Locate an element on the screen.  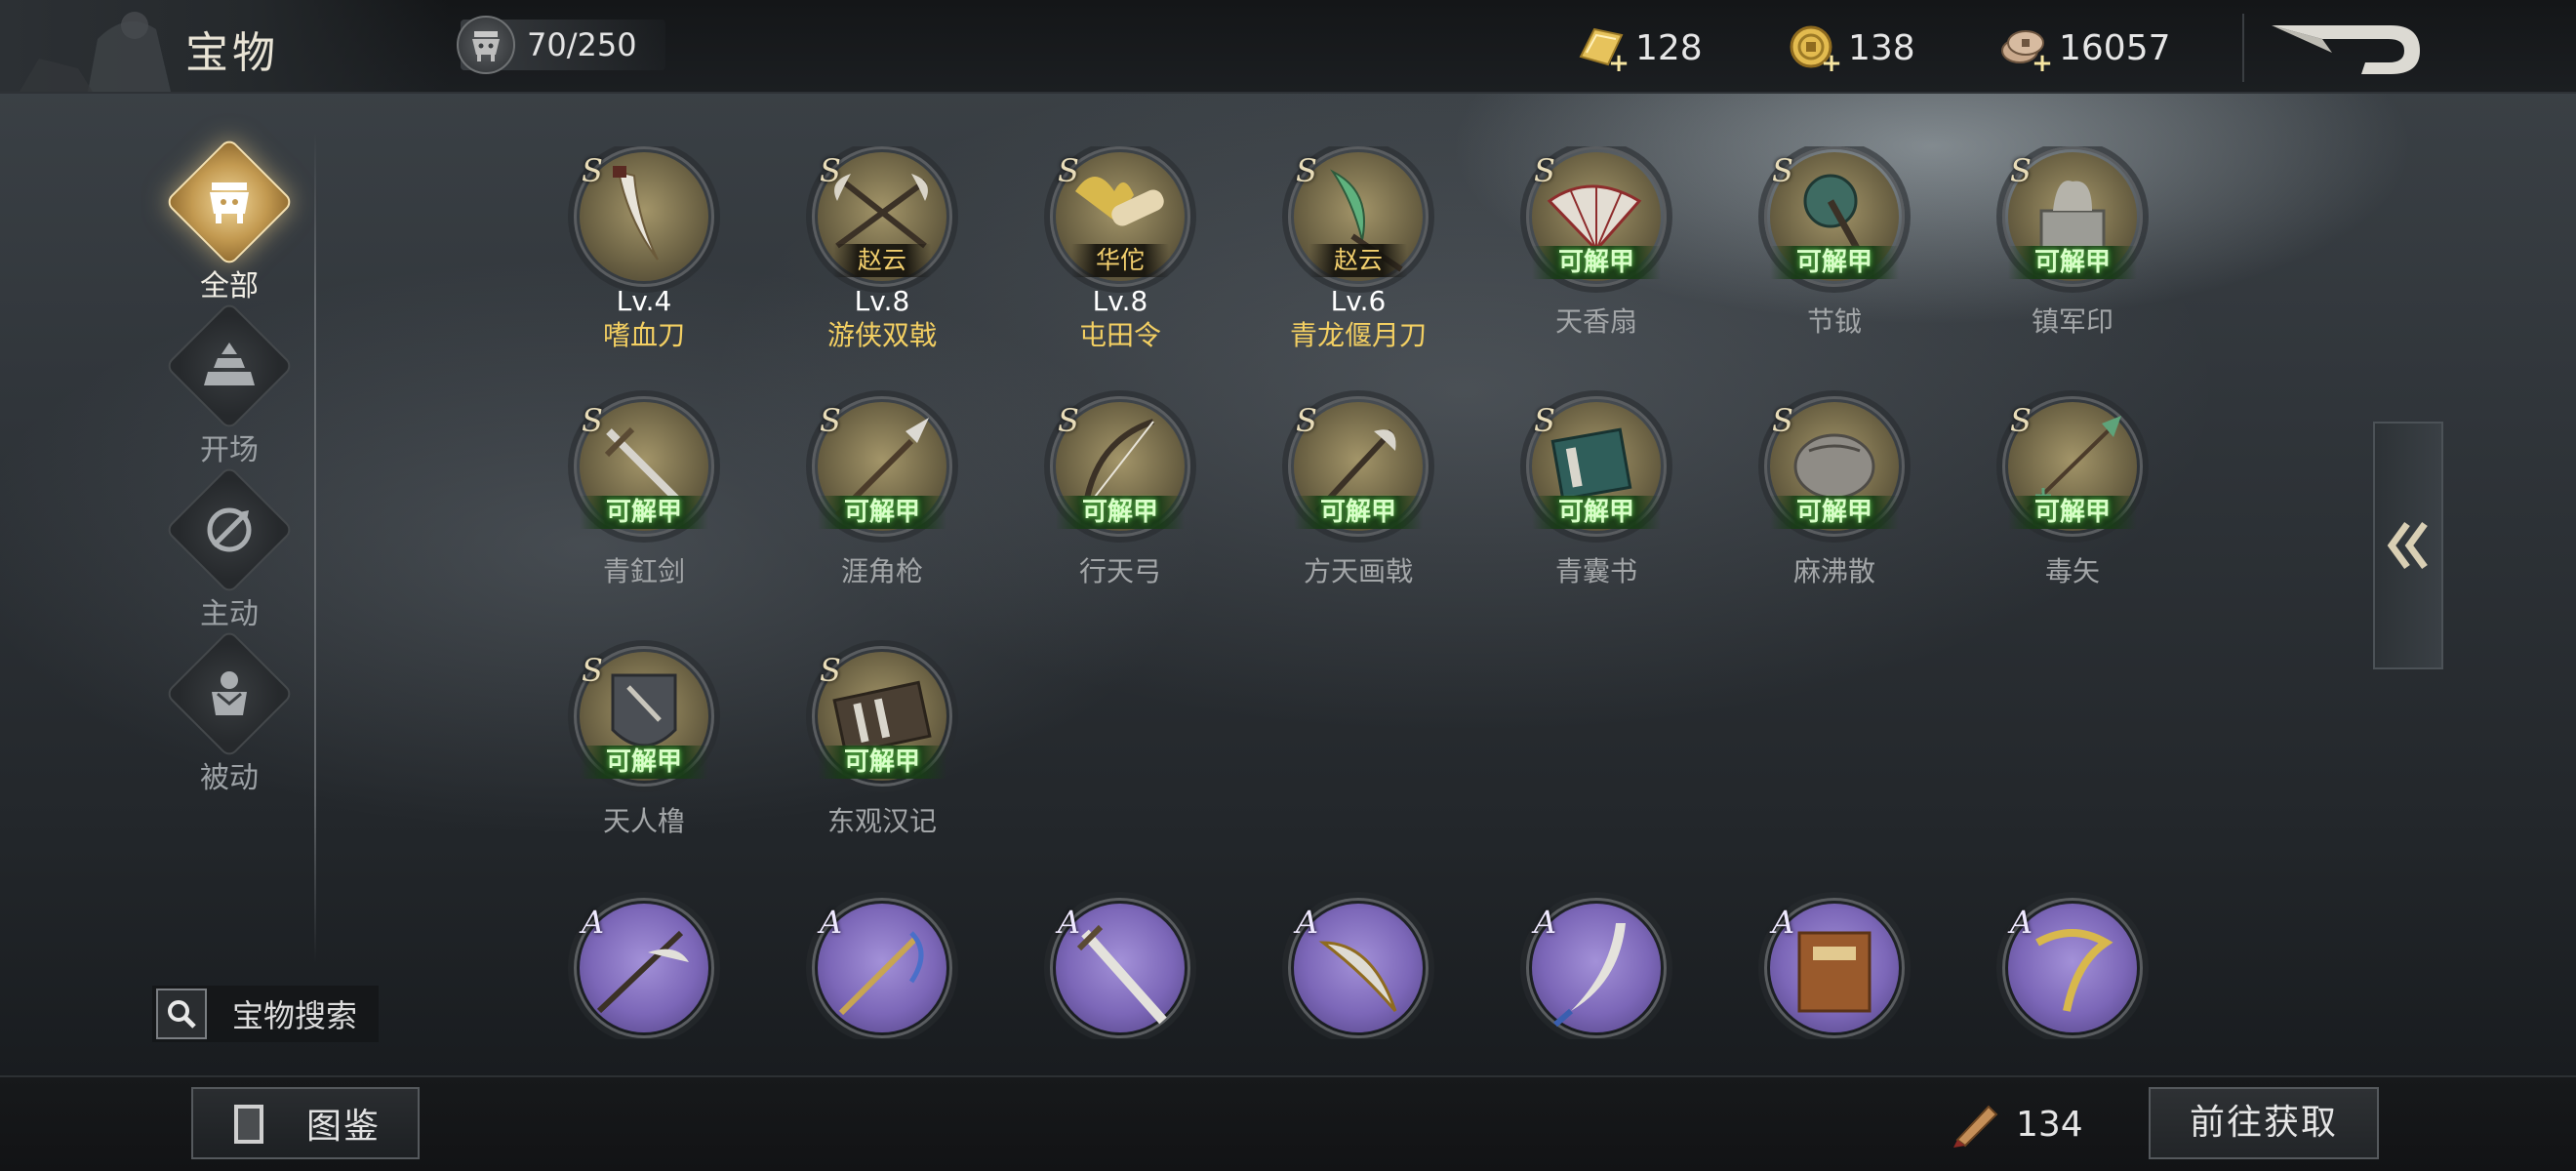
treasure-item: S 可解甲 麻沸散 is located at coordinates (1834, 513).